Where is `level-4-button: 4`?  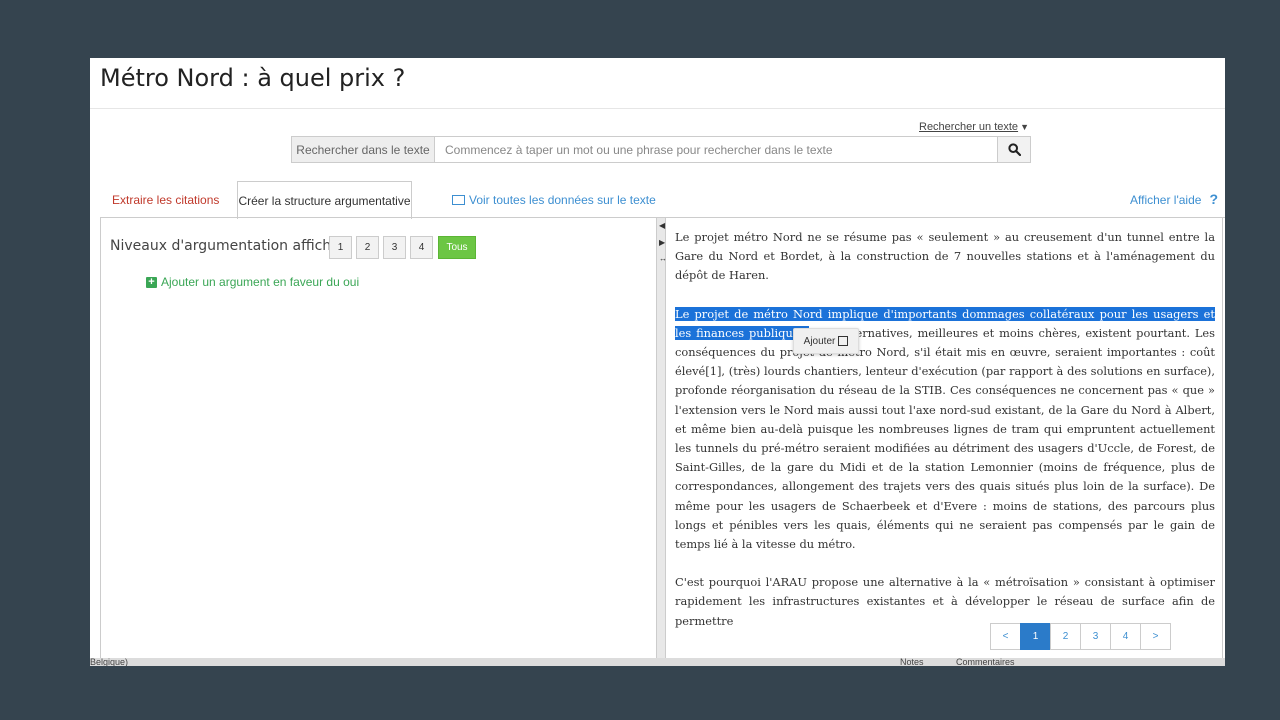 level-4-button: 4 is located at coordinates (421, 247).